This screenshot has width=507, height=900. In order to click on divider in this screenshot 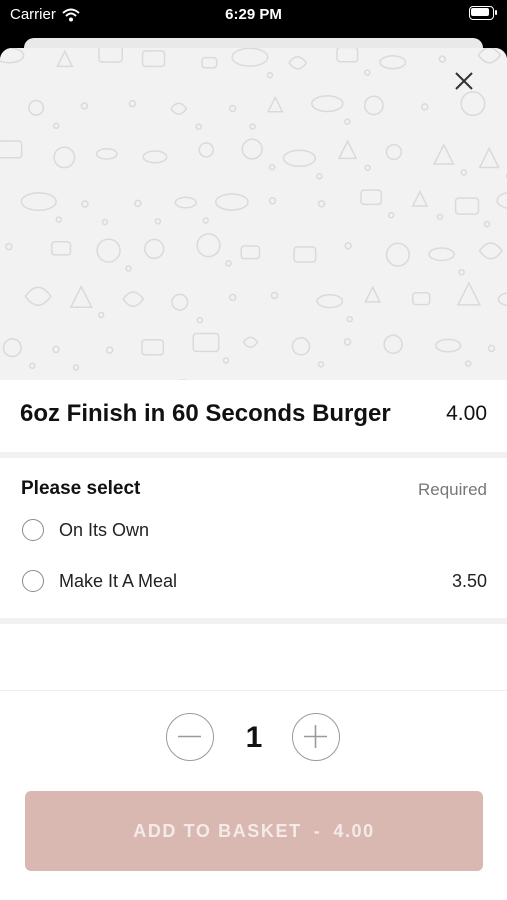, I will do `click(253, 621)`.